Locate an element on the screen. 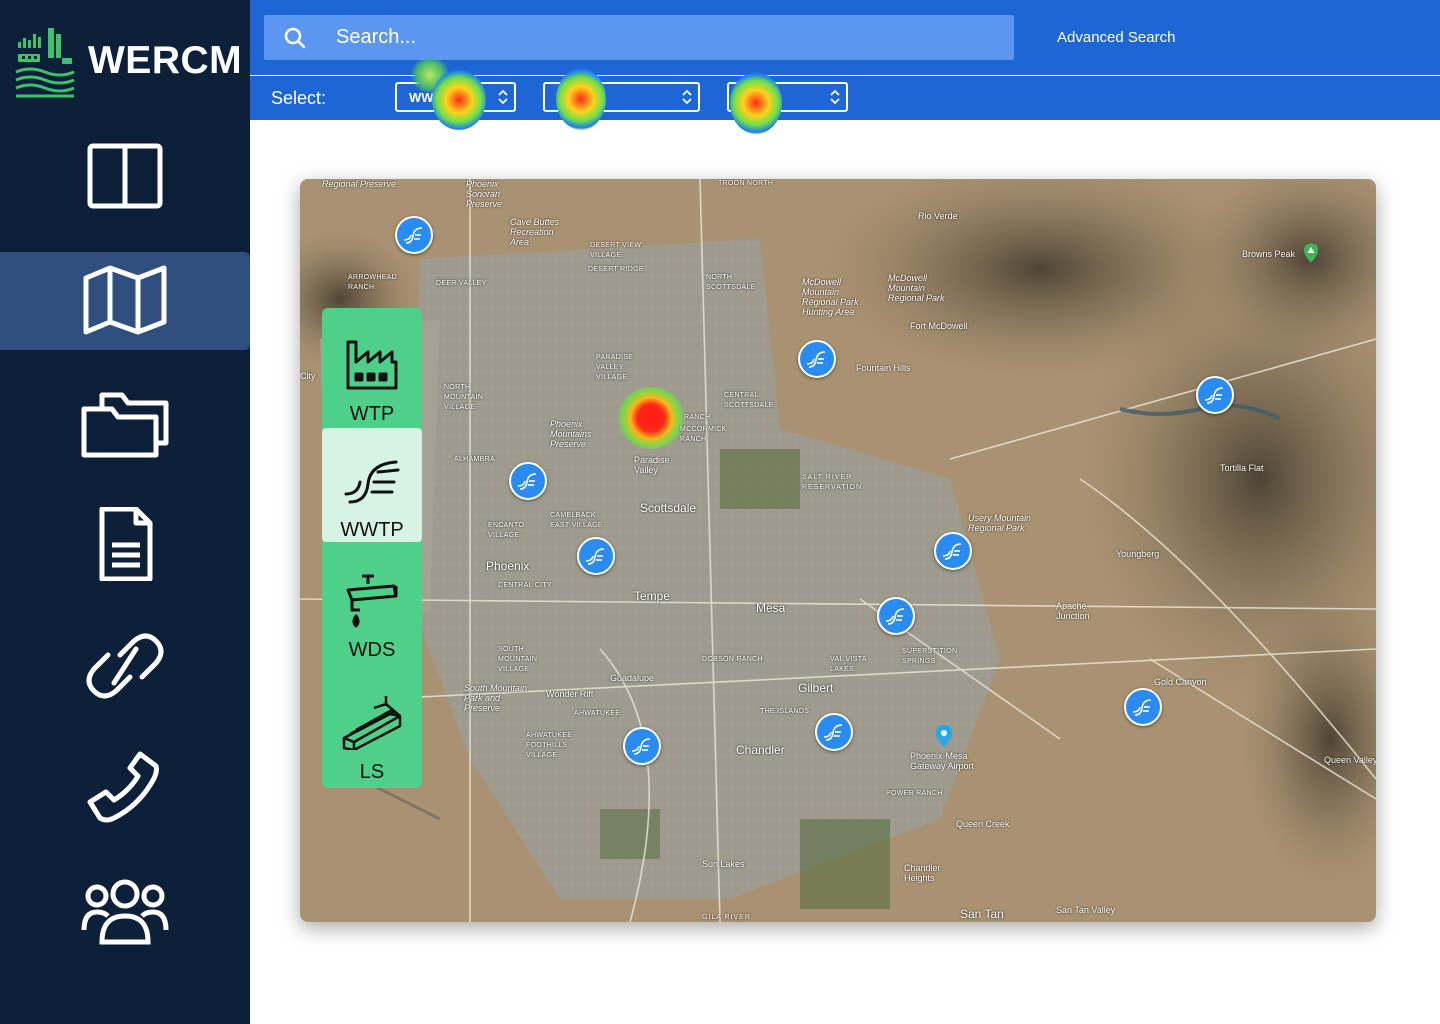 This screenshot has width=1440, height=1024. place-label: CENTRAL CITY is located at coordinates (525, 585).